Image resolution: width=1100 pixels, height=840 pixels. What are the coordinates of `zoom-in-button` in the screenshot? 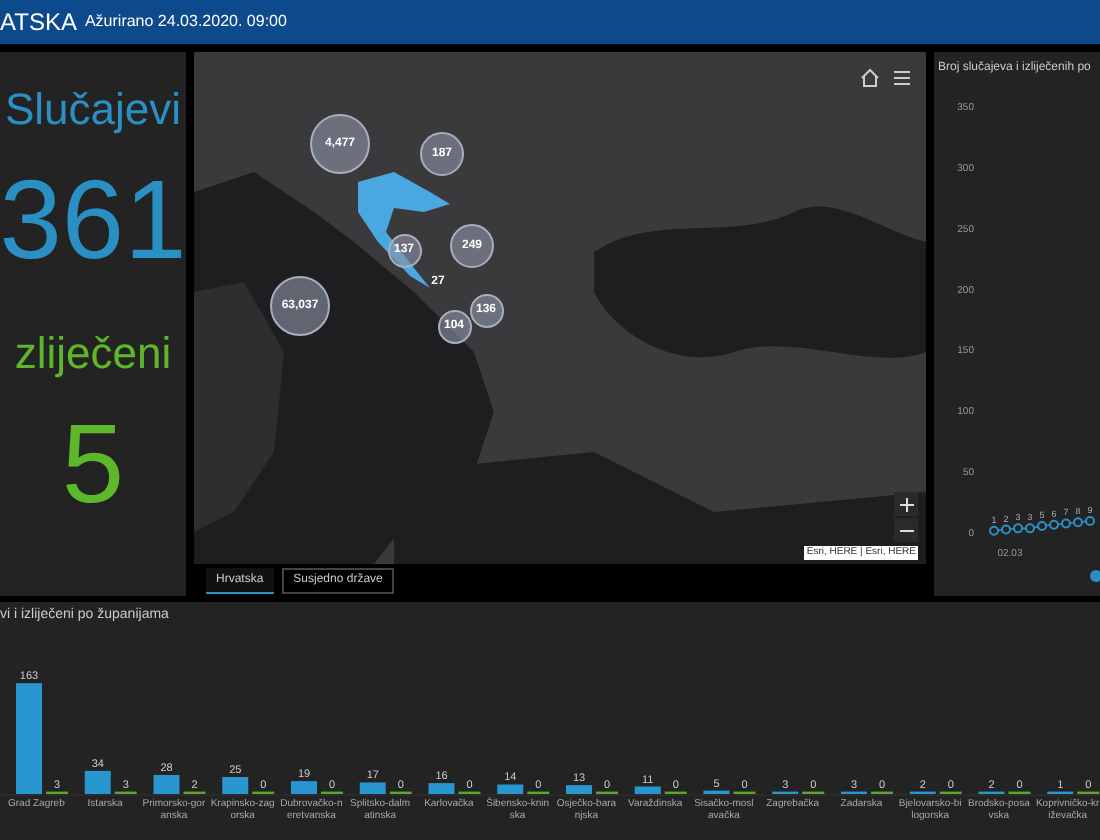 It's located at (906, 504).